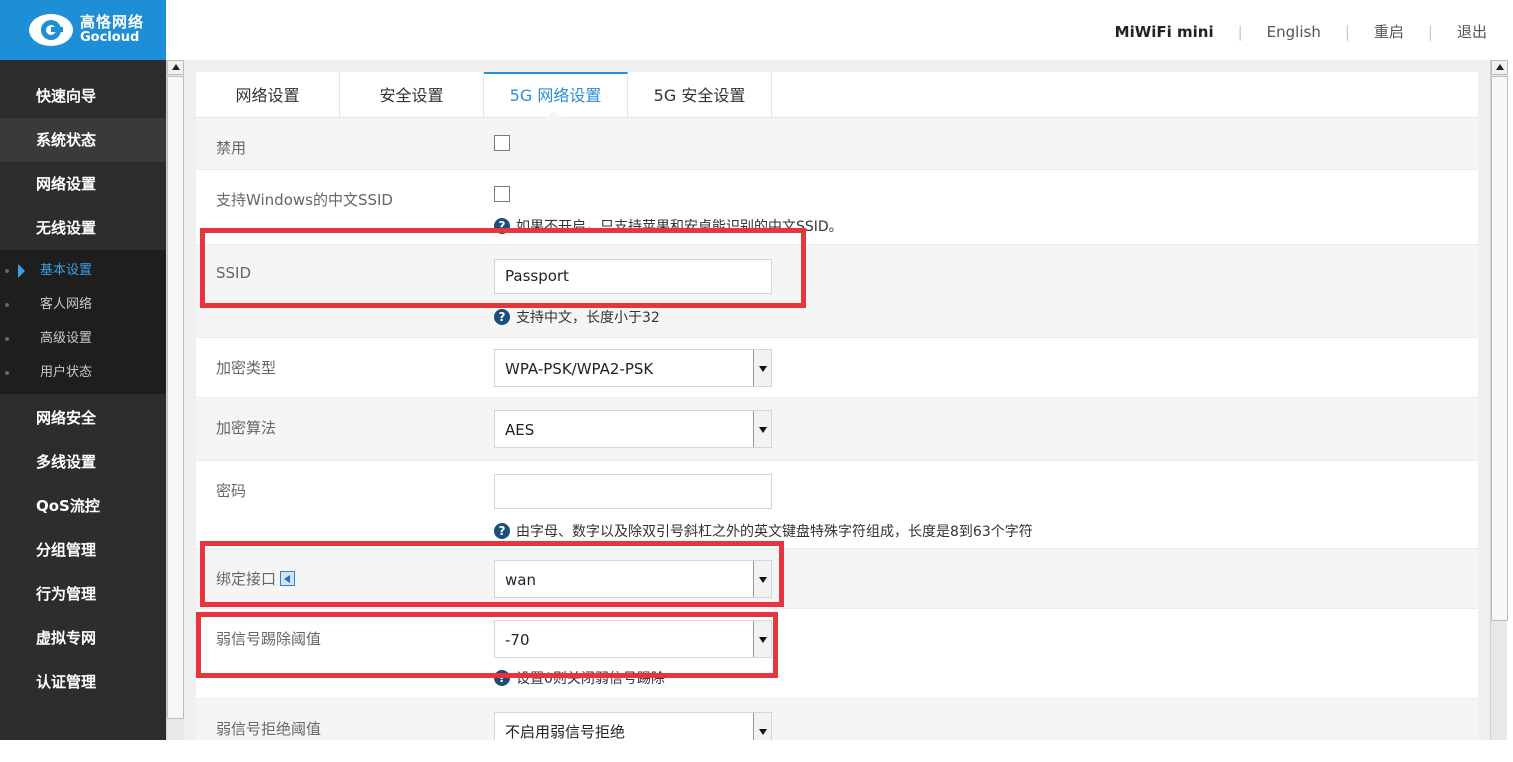  I want to click on main-scrollbar, so click(1499, 400).